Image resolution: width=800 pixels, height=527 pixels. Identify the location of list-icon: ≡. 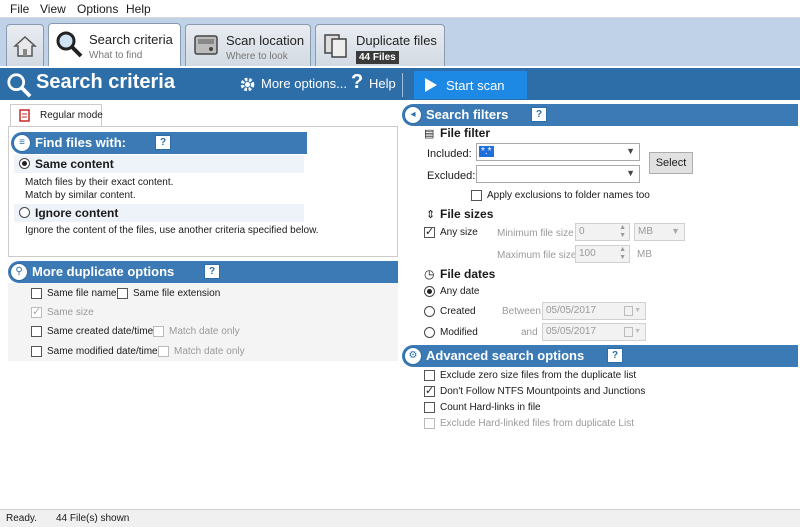
(22, 143).